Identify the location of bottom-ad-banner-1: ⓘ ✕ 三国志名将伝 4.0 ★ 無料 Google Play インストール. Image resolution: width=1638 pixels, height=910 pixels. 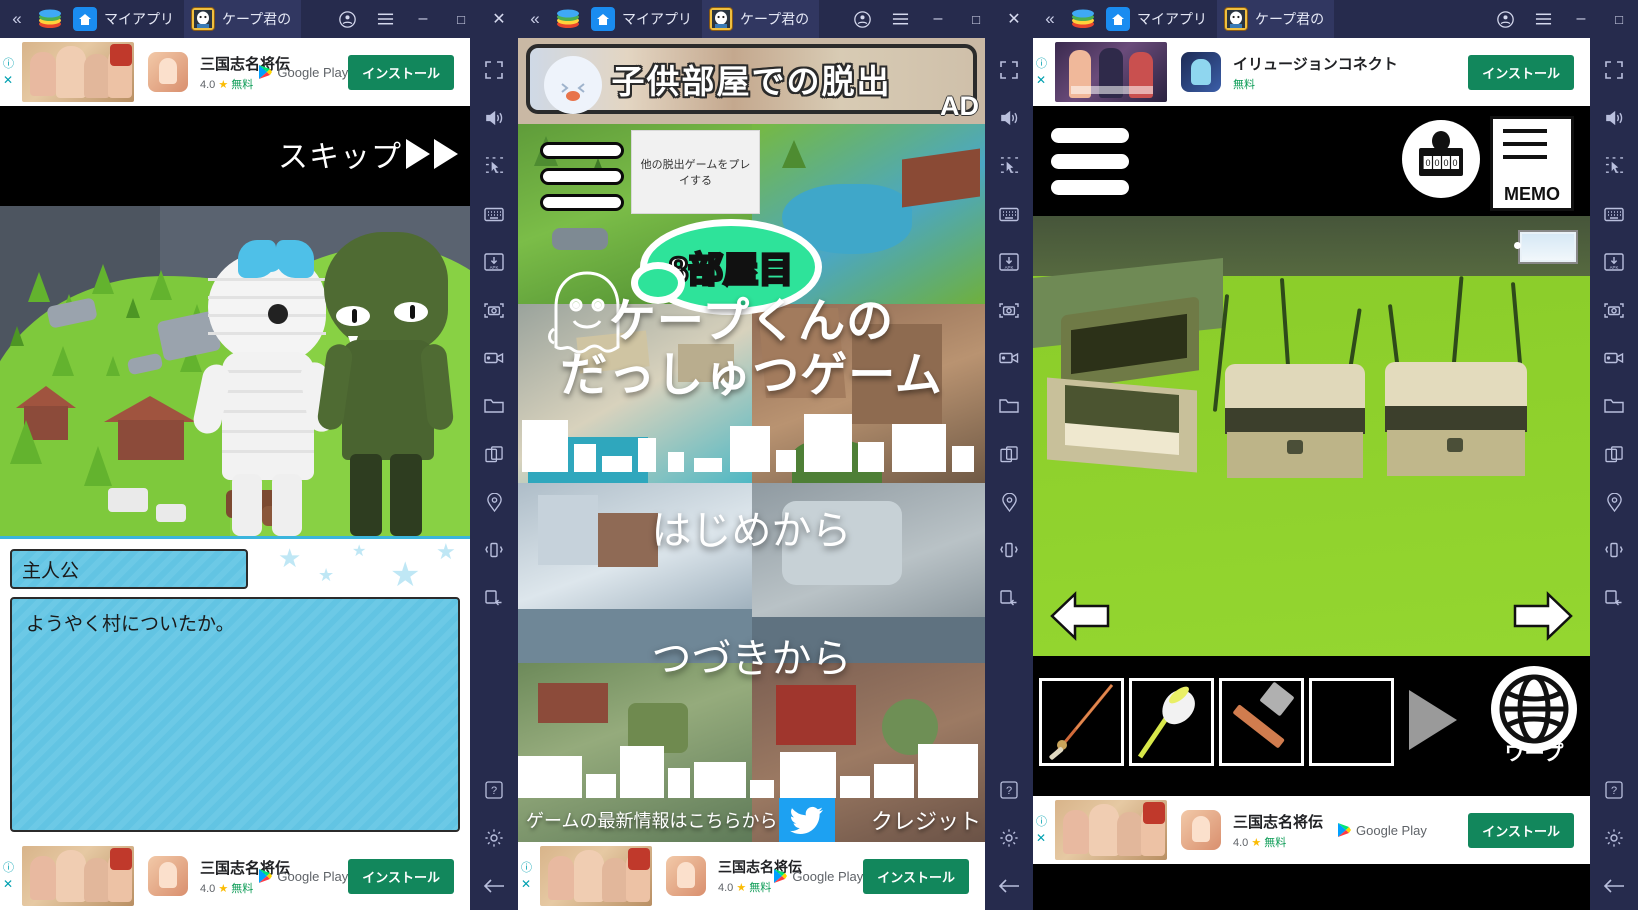
(235, 876).